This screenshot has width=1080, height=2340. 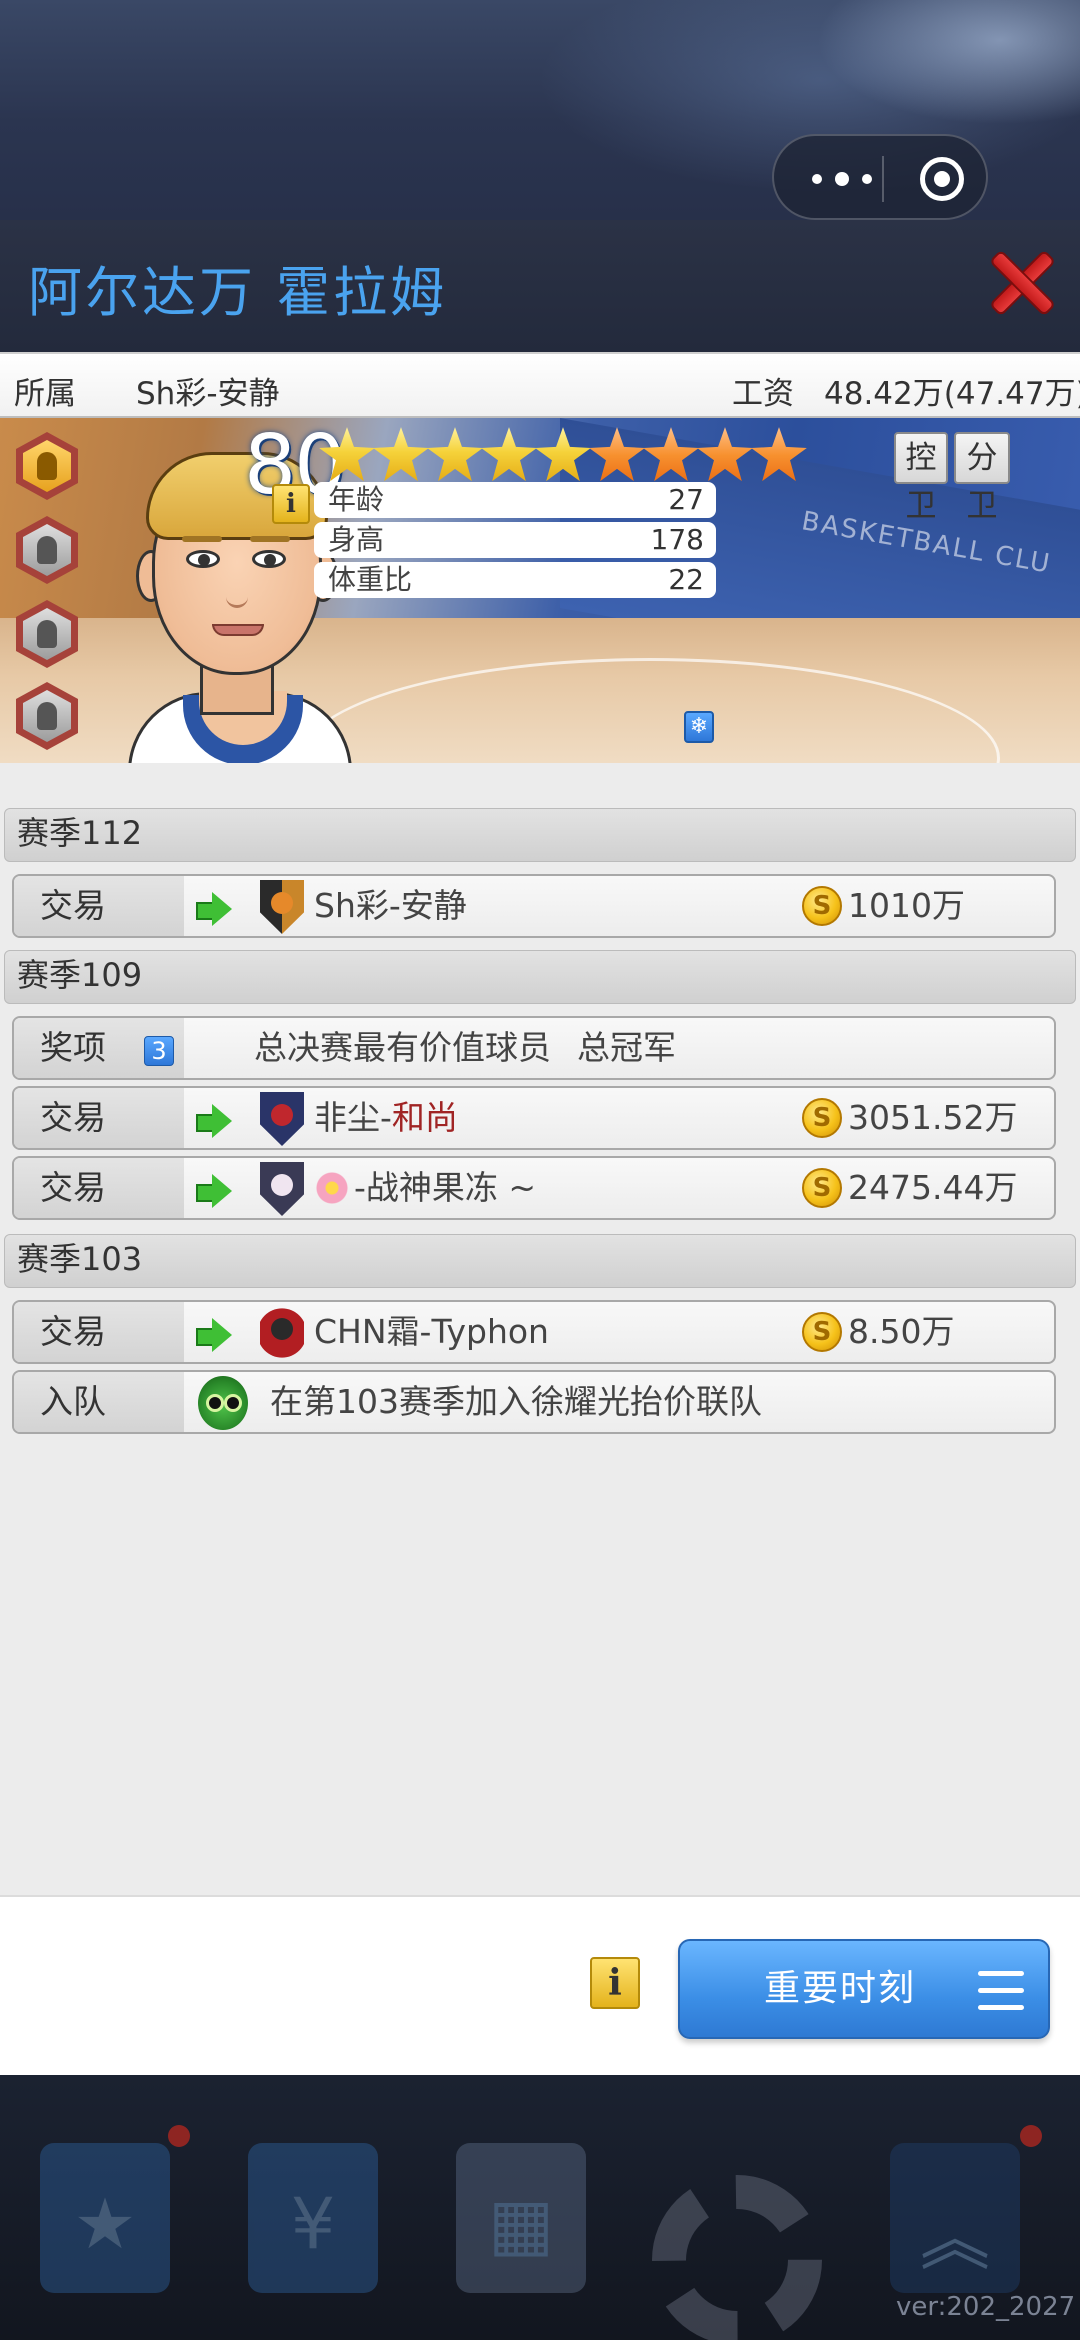 What do you see at coordinates (955, 2239) in the screenshot?
I see `chevron-up-icon: ︽` at bounding box center [955, 2239].